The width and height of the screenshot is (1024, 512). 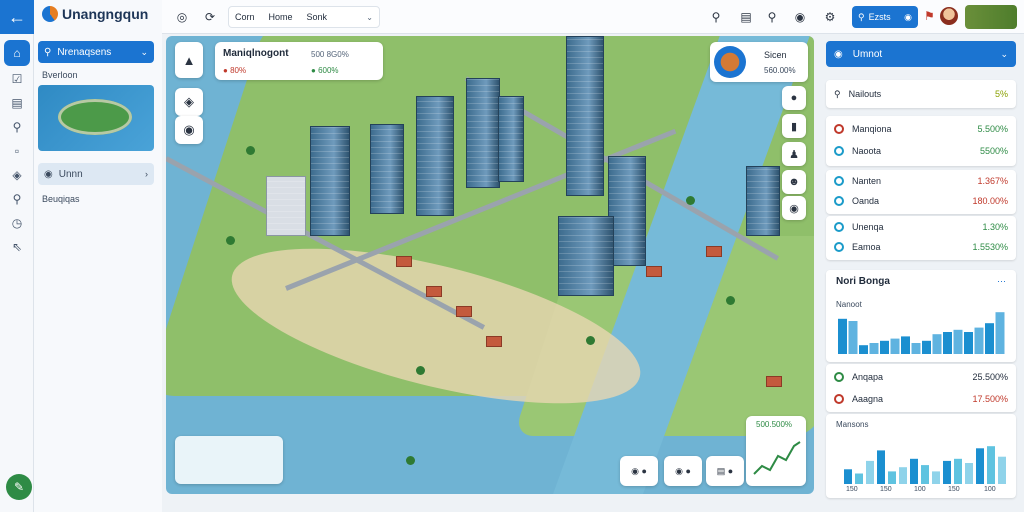 What do you see at coordinates (286, 206) in the screenshot?
I see `building` at bounding box center [286, 206].